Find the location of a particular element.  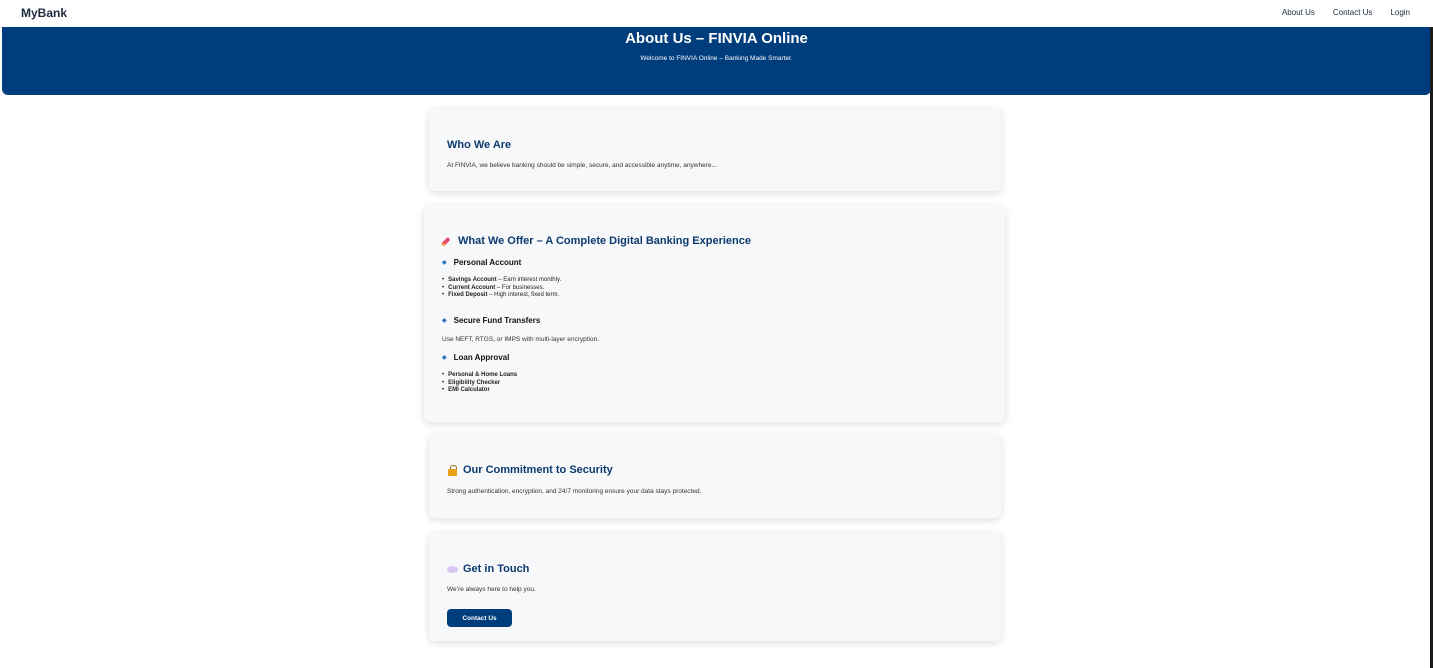

security-heading: Our Commitment to Security is located at coordinates (530, 470).